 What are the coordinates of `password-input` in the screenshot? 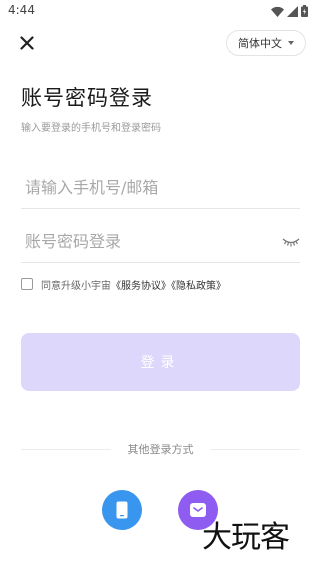 It's located at (148, 241).